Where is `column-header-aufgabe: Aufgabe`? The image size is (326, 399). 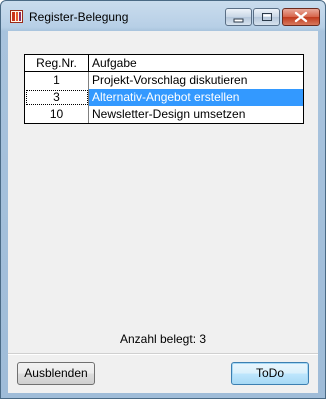
column-header-aufgabe: Aufgabe is located at coordinates (196, 63).